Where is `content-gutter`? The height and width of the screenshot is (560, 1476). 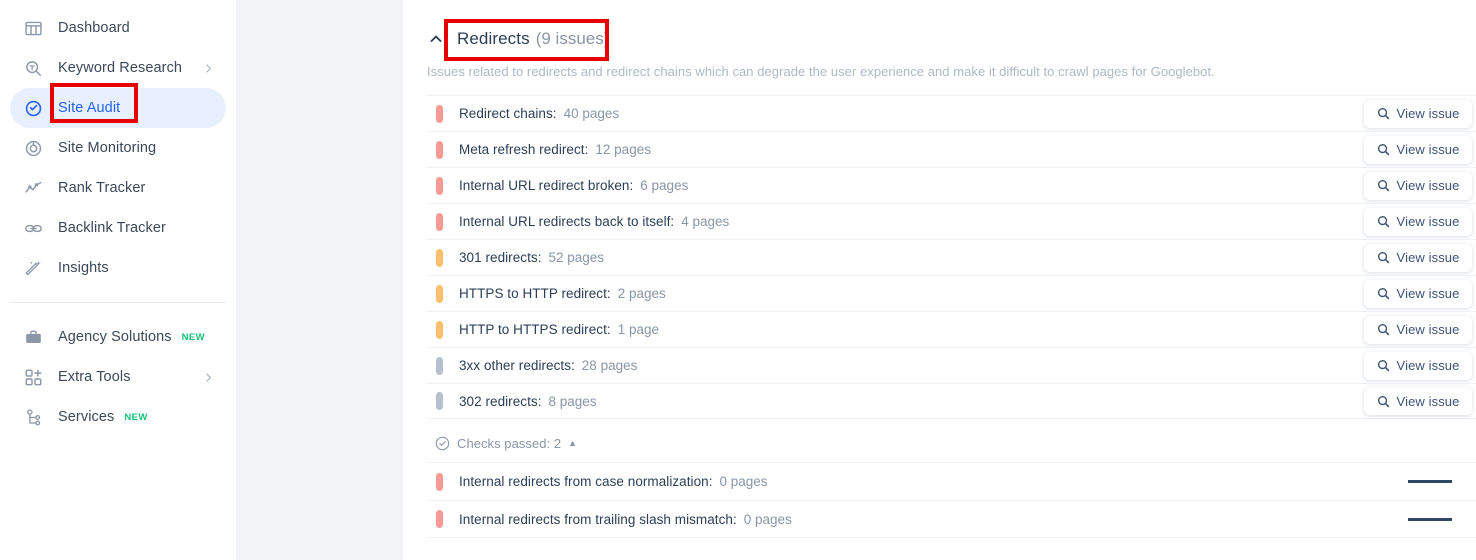
content-gutter is located at coordinates (319, 280).